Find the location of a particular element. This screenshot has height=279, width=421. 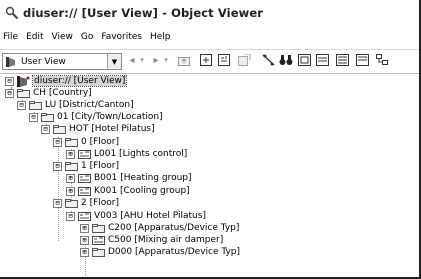

tree-node: ⊞ D000 [Apparatus/Device Typ] is located at coordinates (160, 252).